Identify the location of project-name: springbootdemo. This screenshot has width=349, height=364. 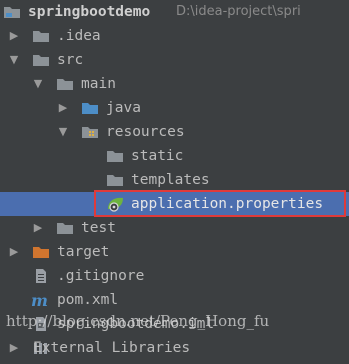
(89, 12).